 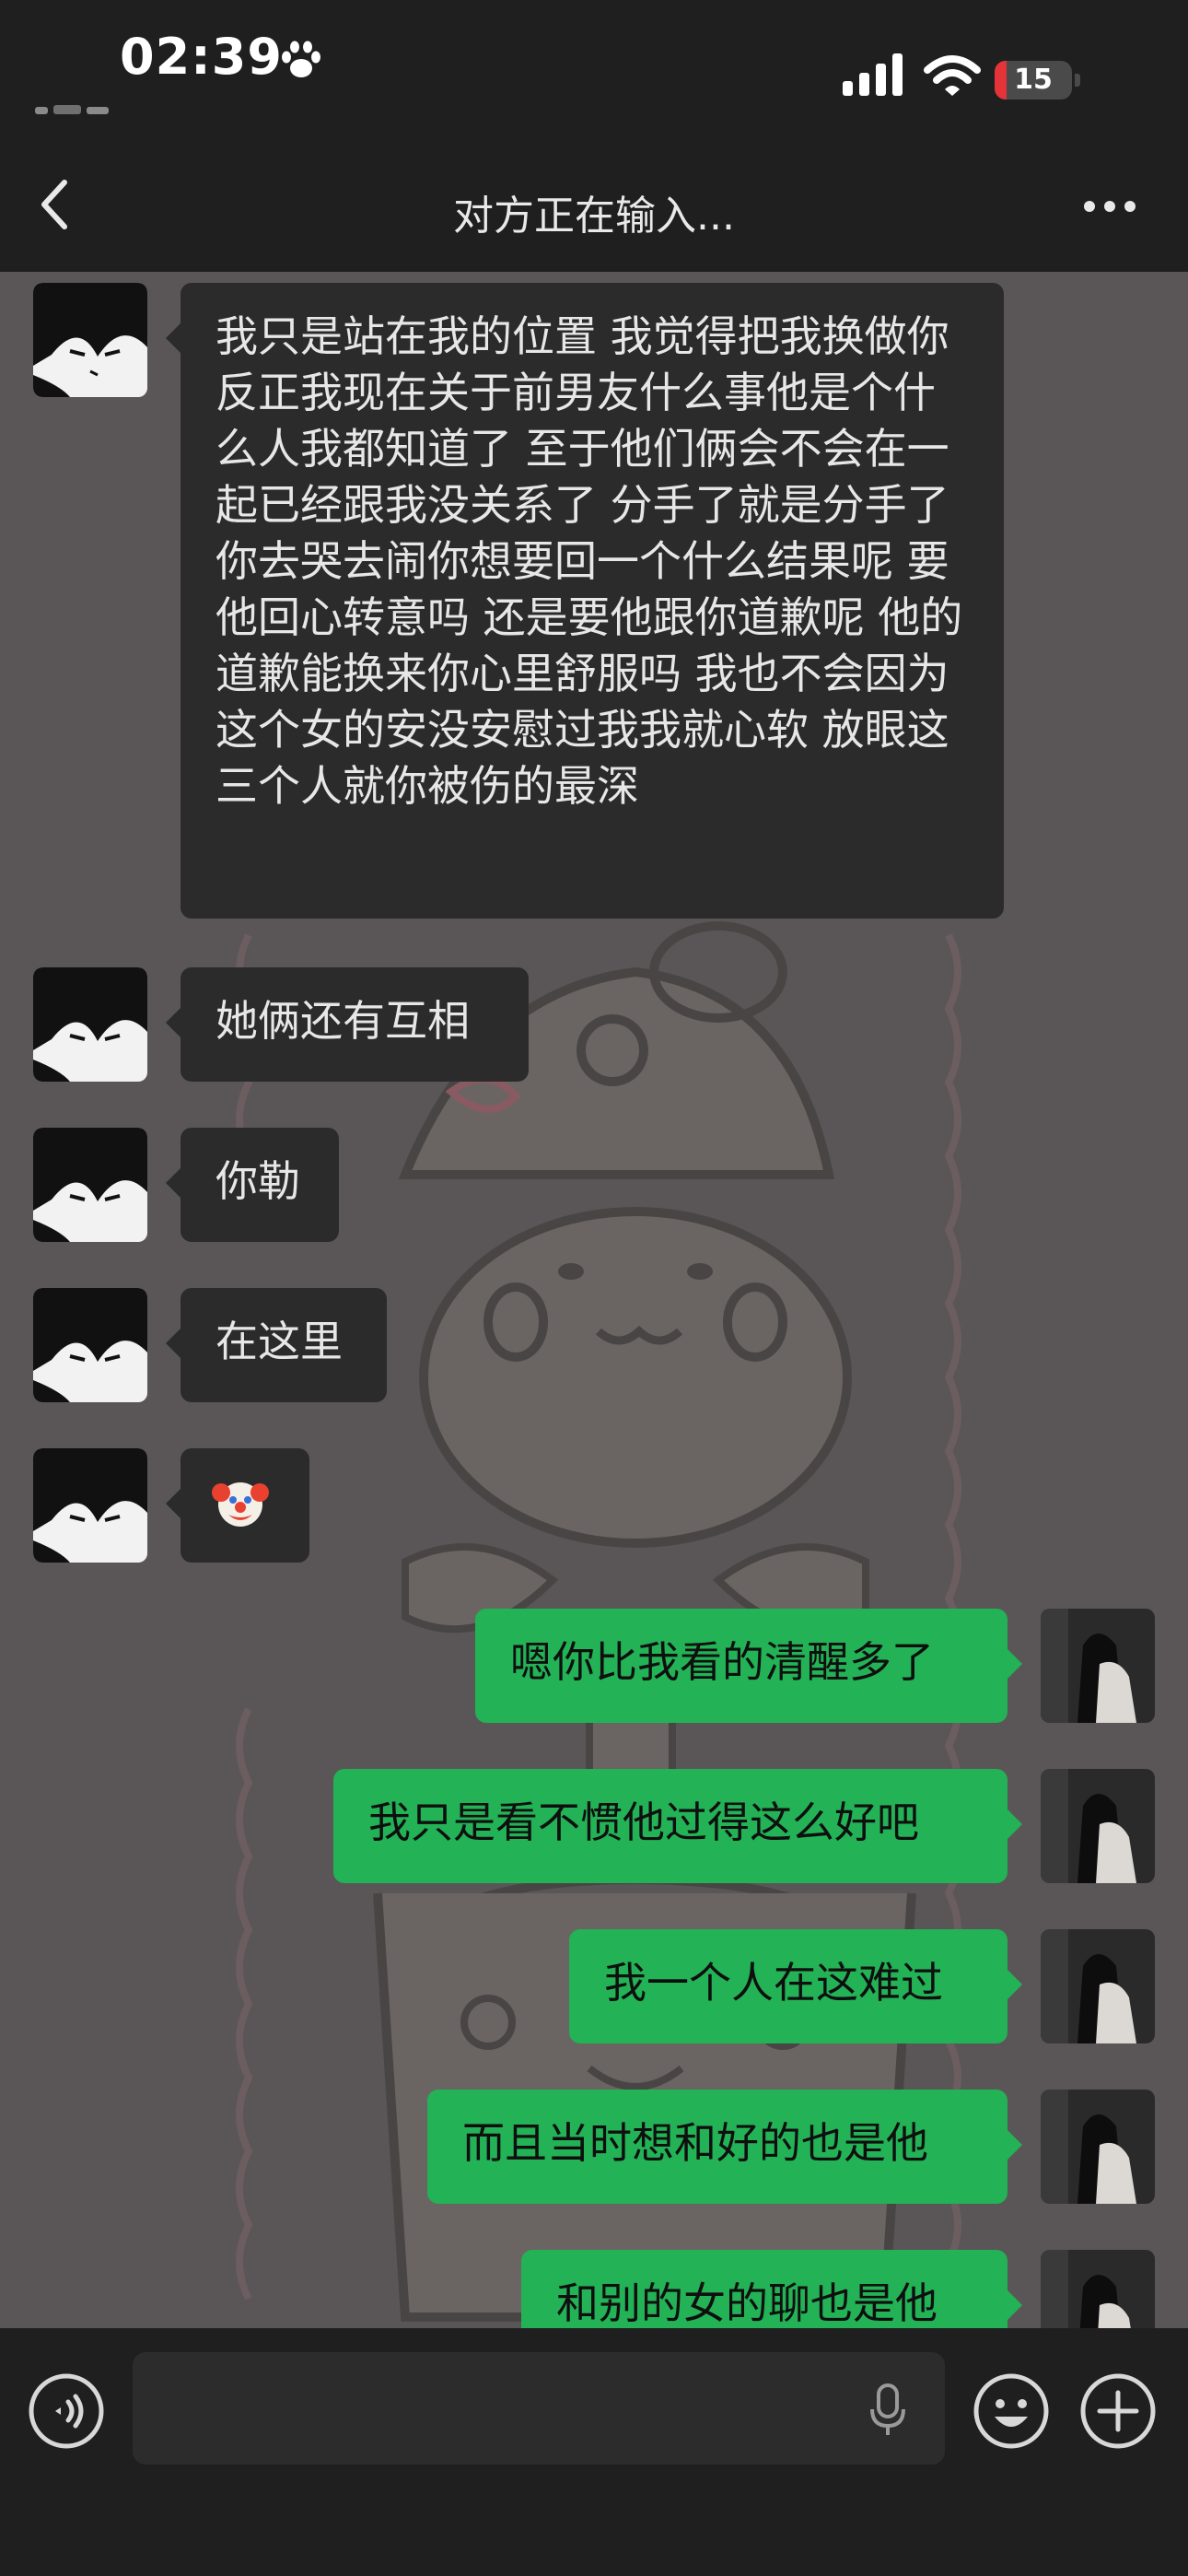 I want to click on message-bubble: 嗯你比我看的清醒多了, so click(x=748, y=1666).